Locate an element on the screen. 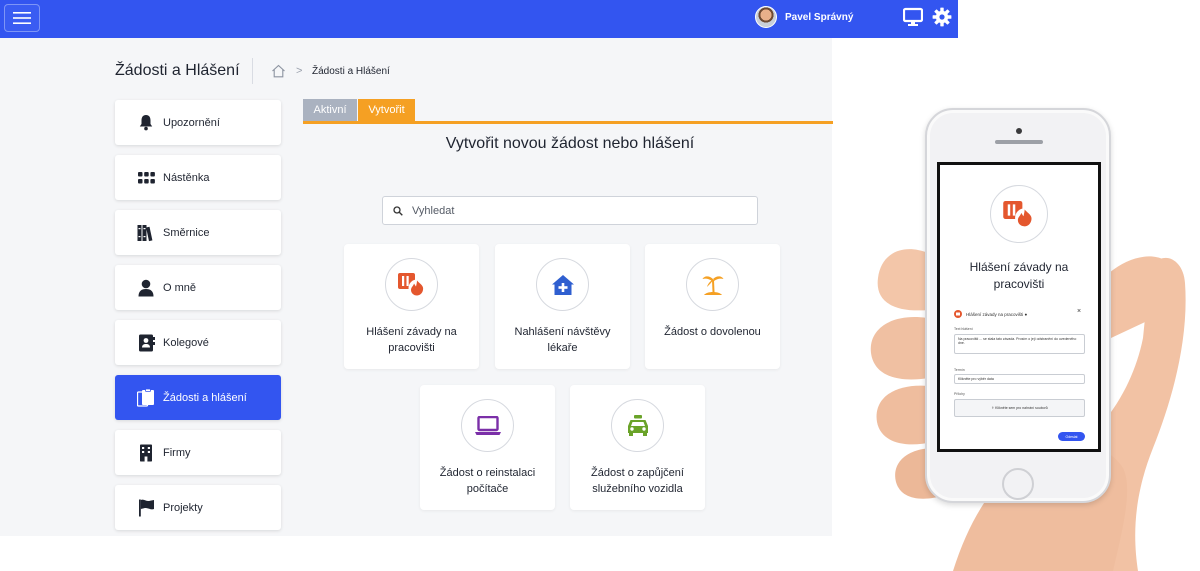 The width and height of the screenshot is (1200, 571). card-label: Nahlášení návštěvy lékaře is located at coordinates (562, 340).